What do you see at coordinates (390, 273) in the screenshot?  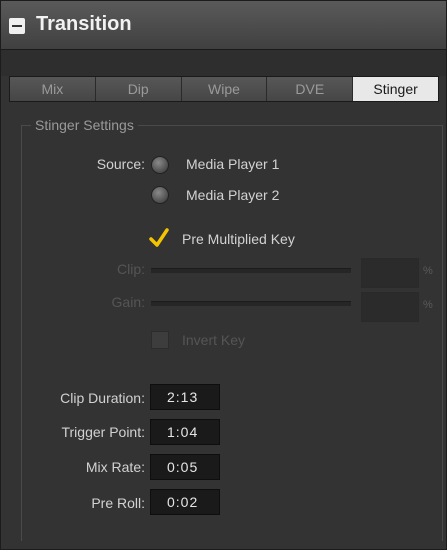 I see `clip-input` at bounding box center [390, 273].